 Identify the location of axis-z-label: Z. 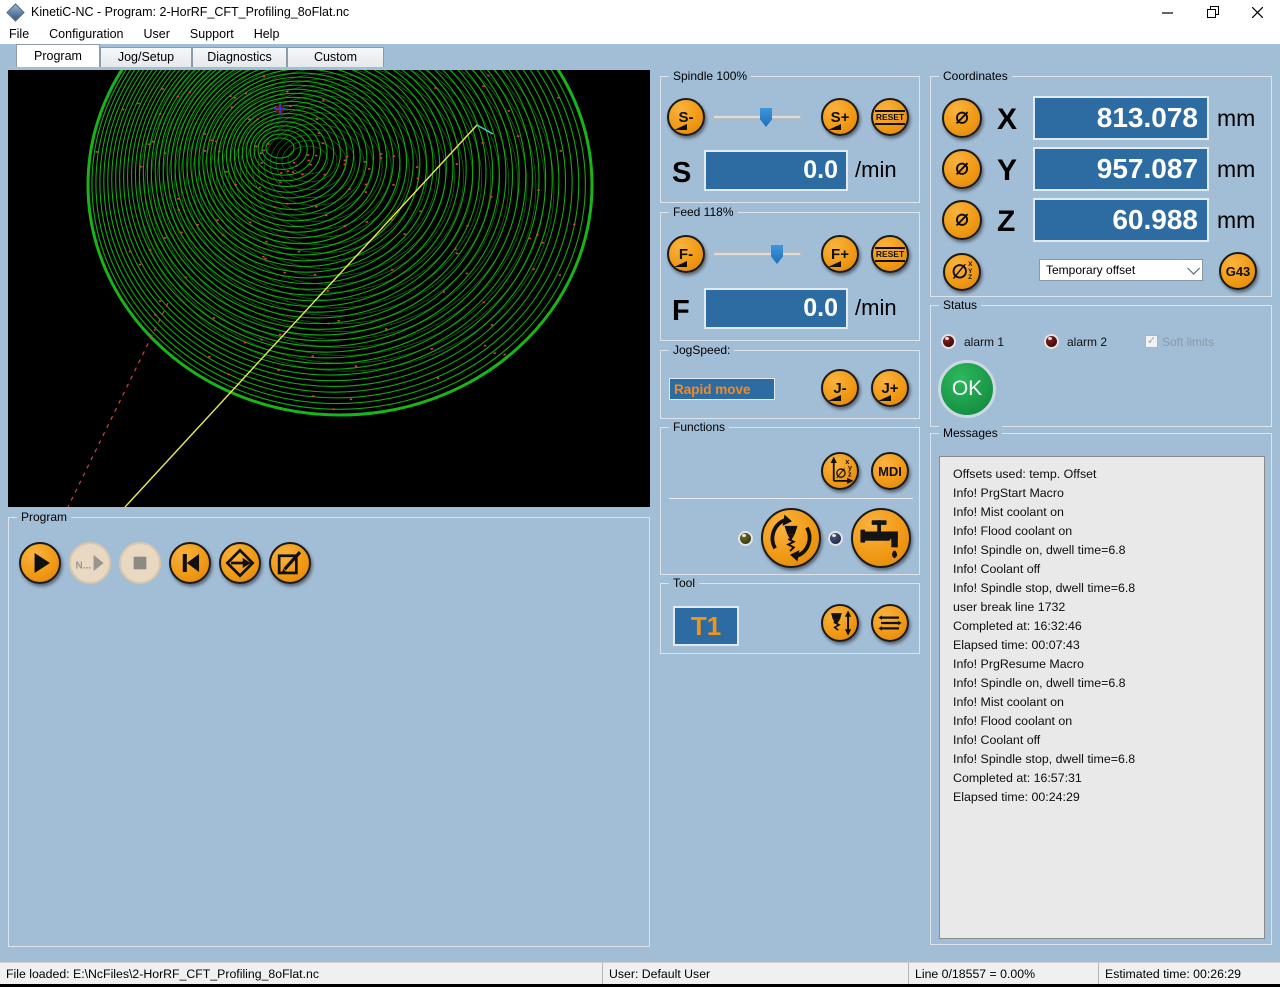
(1006, 221).